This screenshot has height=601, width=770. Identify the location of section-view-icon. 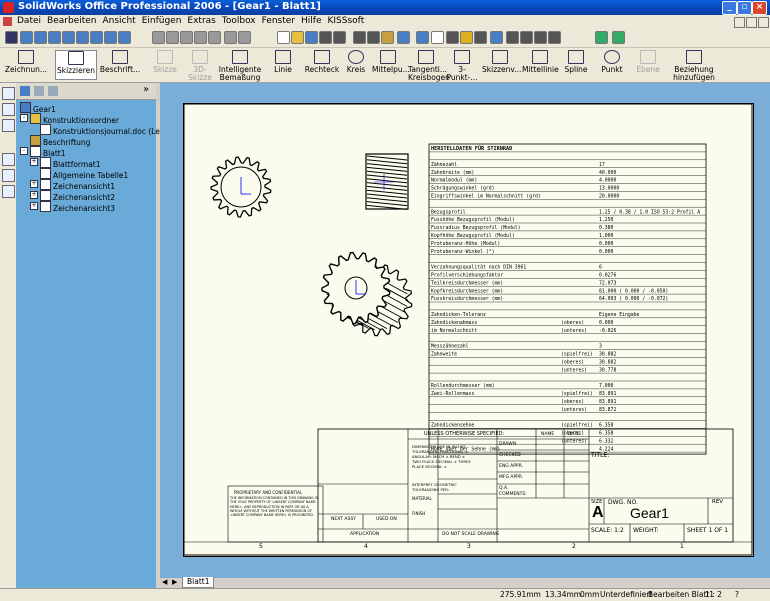
(214, 37).